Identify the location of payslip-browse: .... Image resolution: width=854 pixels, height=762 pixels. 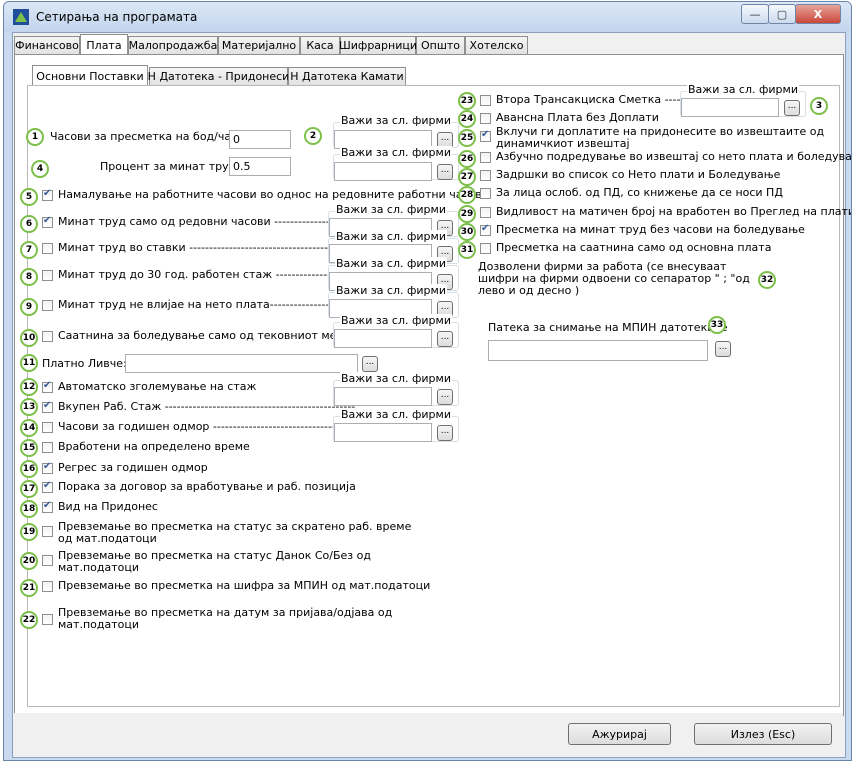
(370, 364).